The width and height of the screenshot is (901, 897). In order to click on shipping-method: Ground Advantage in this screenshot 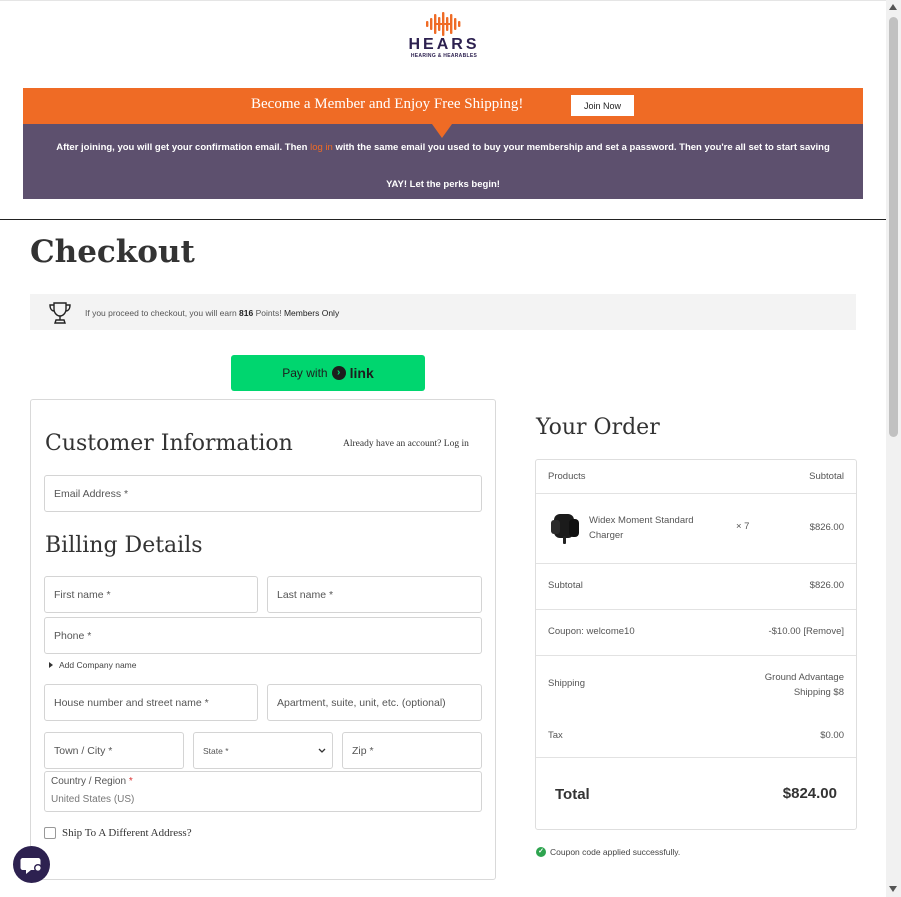, I will do `click(804, 677)`.